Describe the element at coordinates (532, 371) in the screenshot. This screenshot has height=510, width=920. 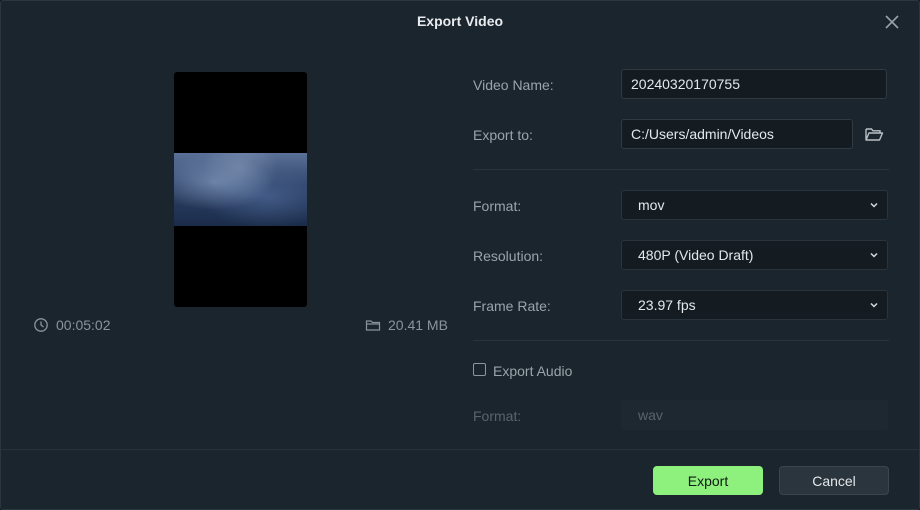
I see `export-audio-label: Export Audio` at that location.